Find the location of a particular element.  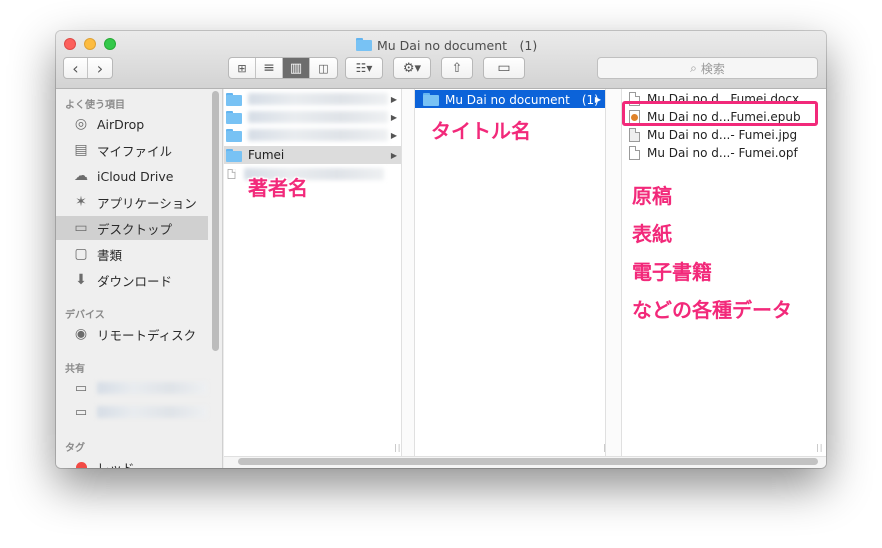

sidebar-item-airdrop: ◎ AirDrop is located at coordinates (132, 124).